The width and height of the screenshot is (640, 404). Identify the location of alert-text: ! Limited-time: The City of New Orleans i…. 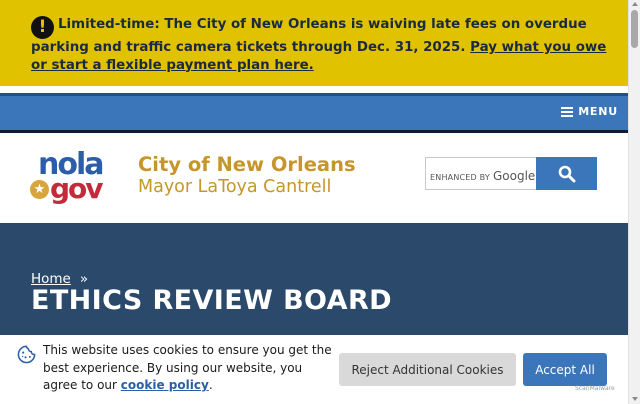
(321, 45).